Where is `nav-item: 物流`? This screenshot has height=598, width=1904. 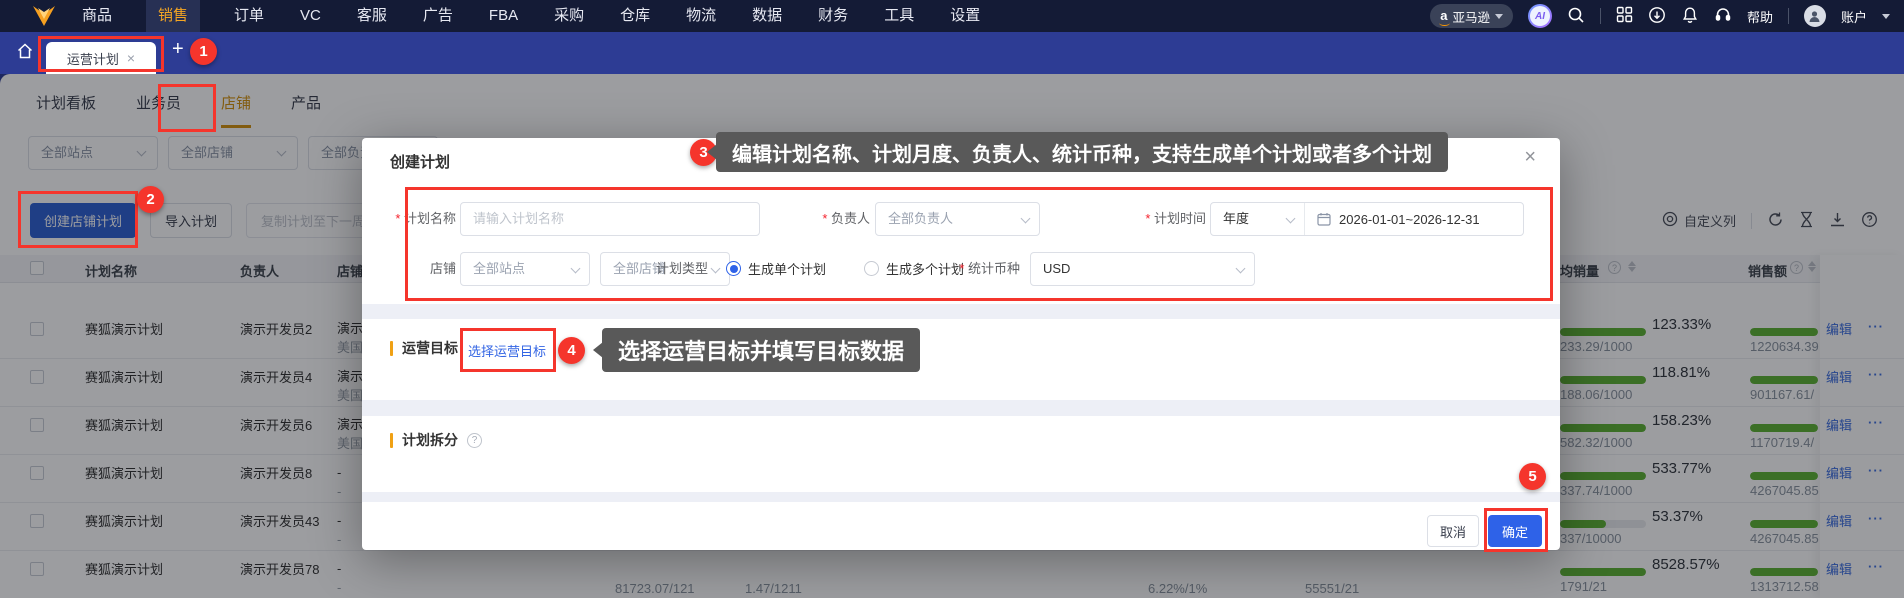
nav-item: 物流 is located at coordinates (701, 16).